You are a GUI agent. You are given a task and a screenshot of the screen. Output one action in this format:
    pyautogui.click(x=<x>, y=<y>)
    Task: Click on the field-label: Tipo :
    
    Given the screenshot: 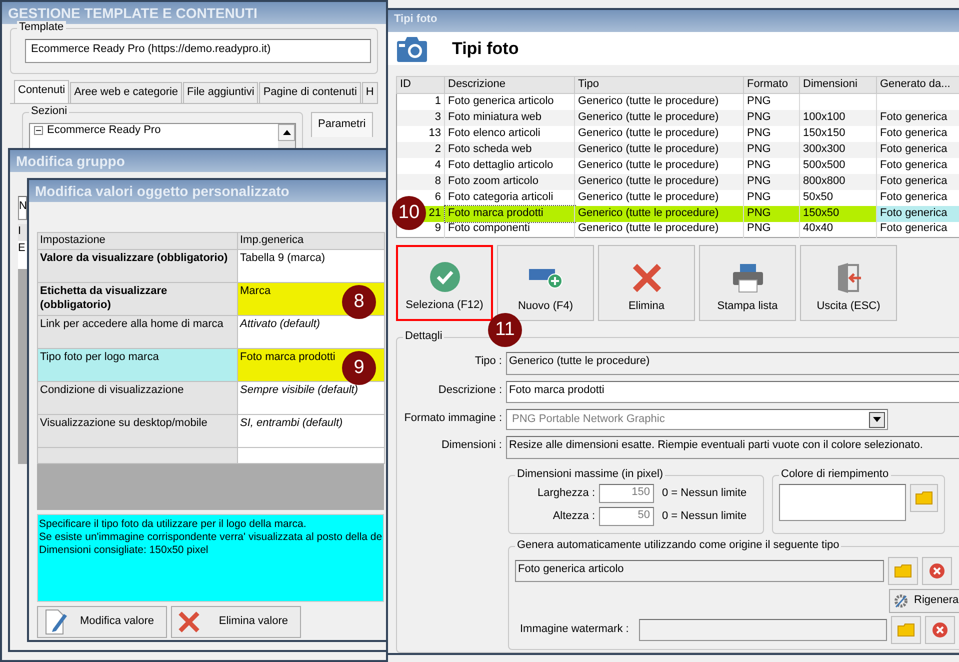 What is the action you would take?
    pyautogui.click(x=488, y=361)
    